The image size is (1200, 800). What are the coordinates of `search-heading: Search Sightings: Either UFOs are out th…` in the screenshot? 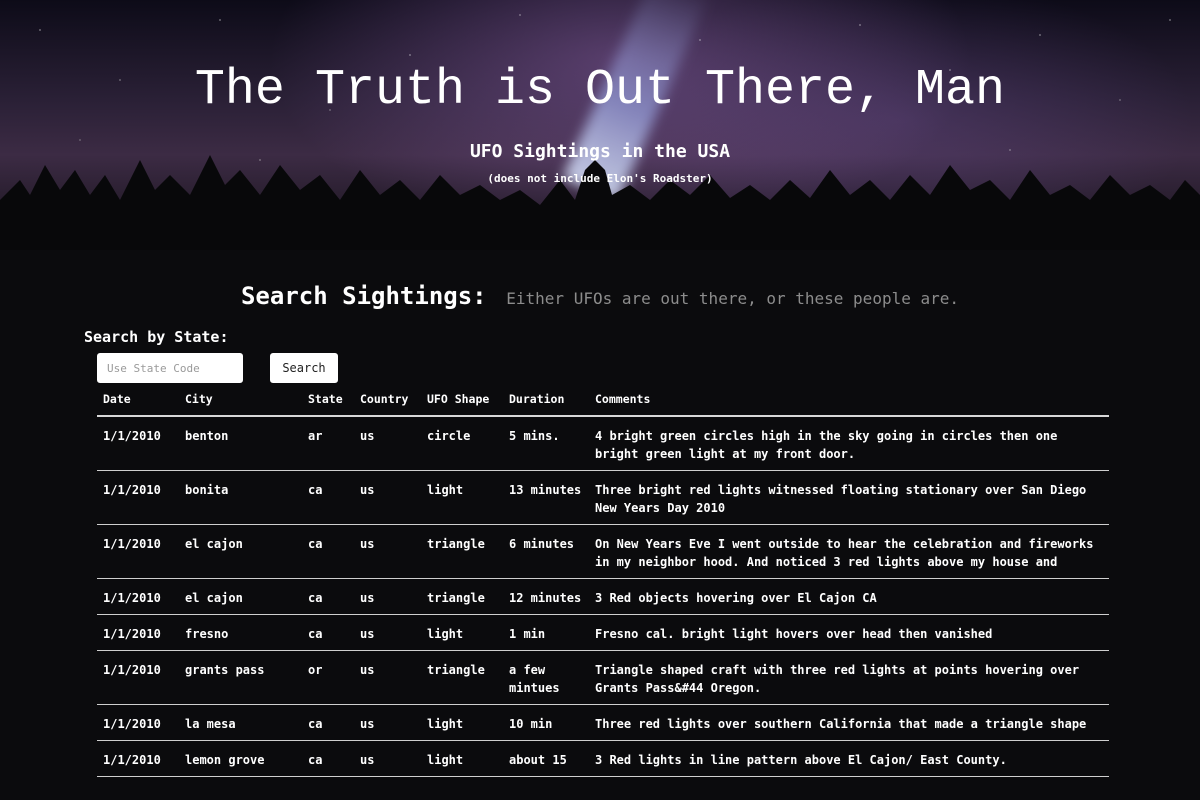 It's located at (600, 296).